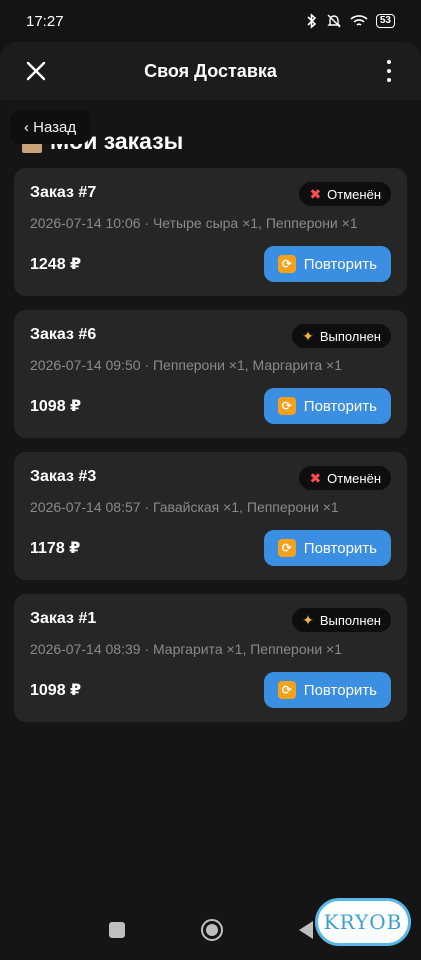 The image size is (421, 960). What do you see at coordinates (211, 930) in the screenshot?
I see `home-icon` at bounding box center [211, 930].